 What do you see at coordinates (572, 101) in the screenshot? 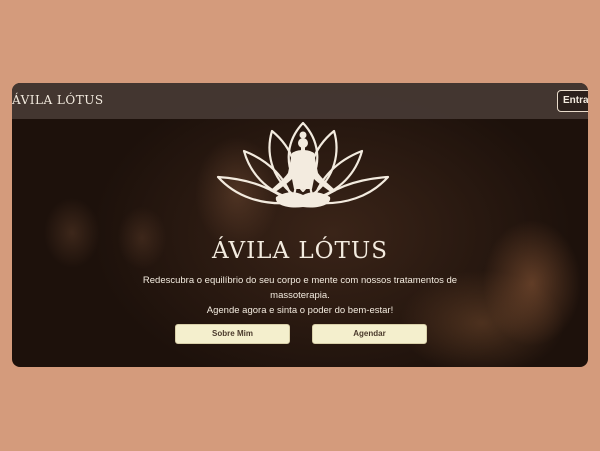
I see `login-button: Entrar` at bounding box center [572, 101].